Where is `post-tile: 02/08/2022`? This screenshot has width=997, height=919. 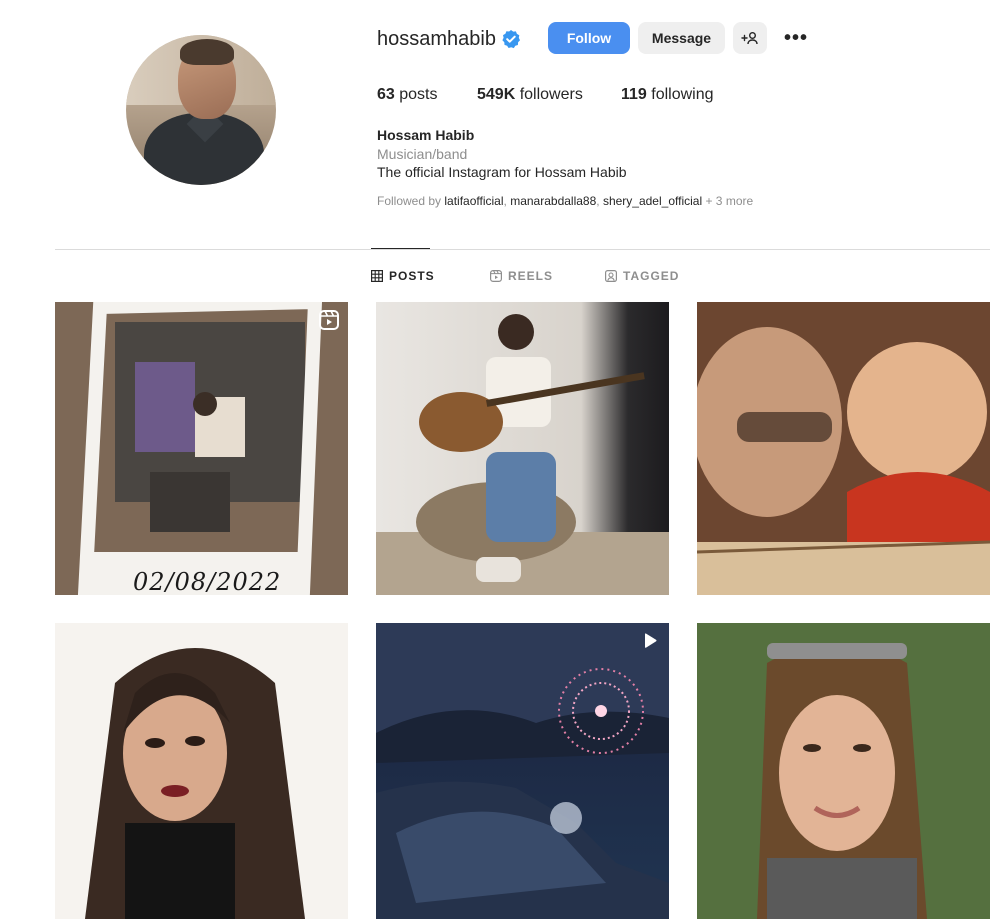 post-tile: 02/08/2022 is located at coordinates (201, 448).